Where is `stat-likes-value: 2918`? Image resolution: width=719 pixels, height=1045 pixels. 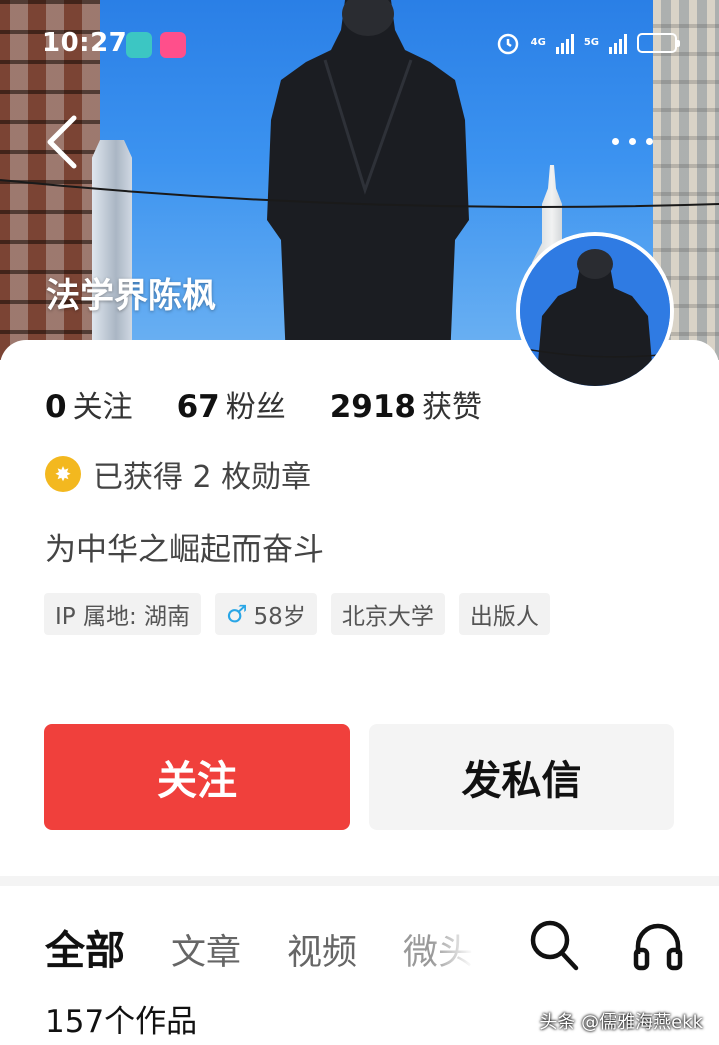
stat-likes-value: 2918 is located at coordinates (372, 407).